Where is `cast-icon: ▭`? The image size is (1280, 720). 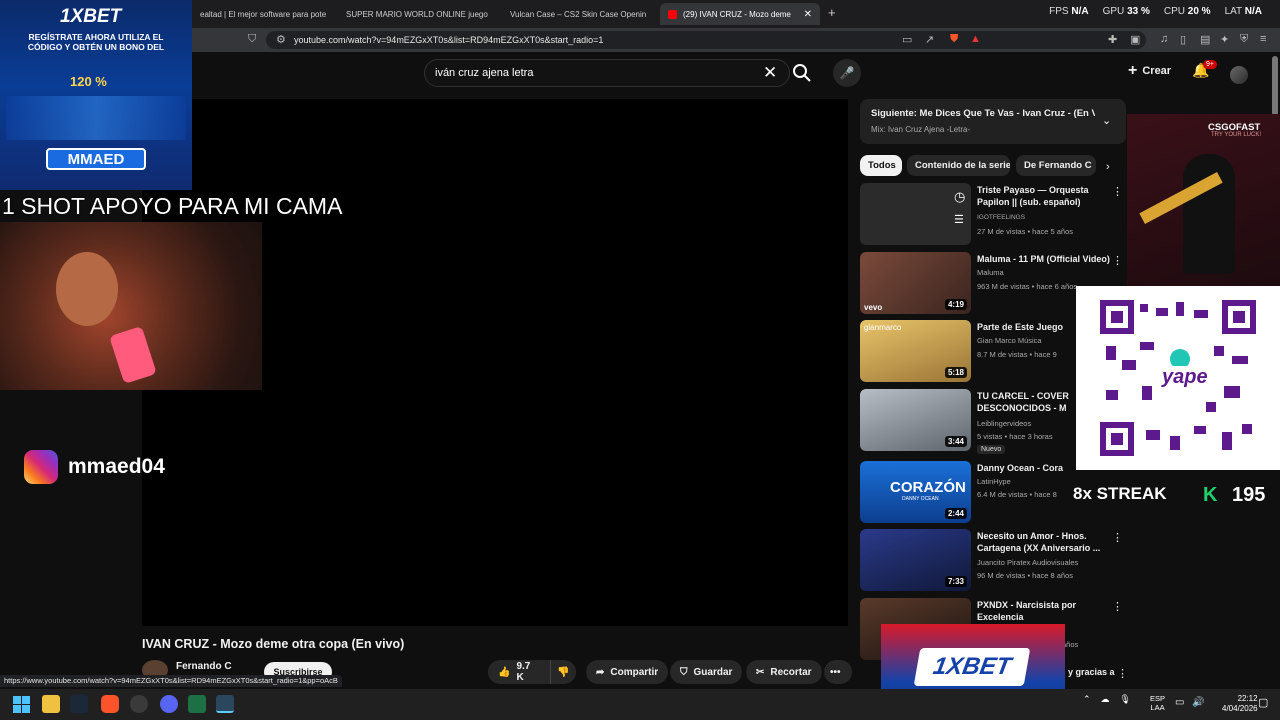 cast-icon: ▭ is located at coordinates (907, 39).